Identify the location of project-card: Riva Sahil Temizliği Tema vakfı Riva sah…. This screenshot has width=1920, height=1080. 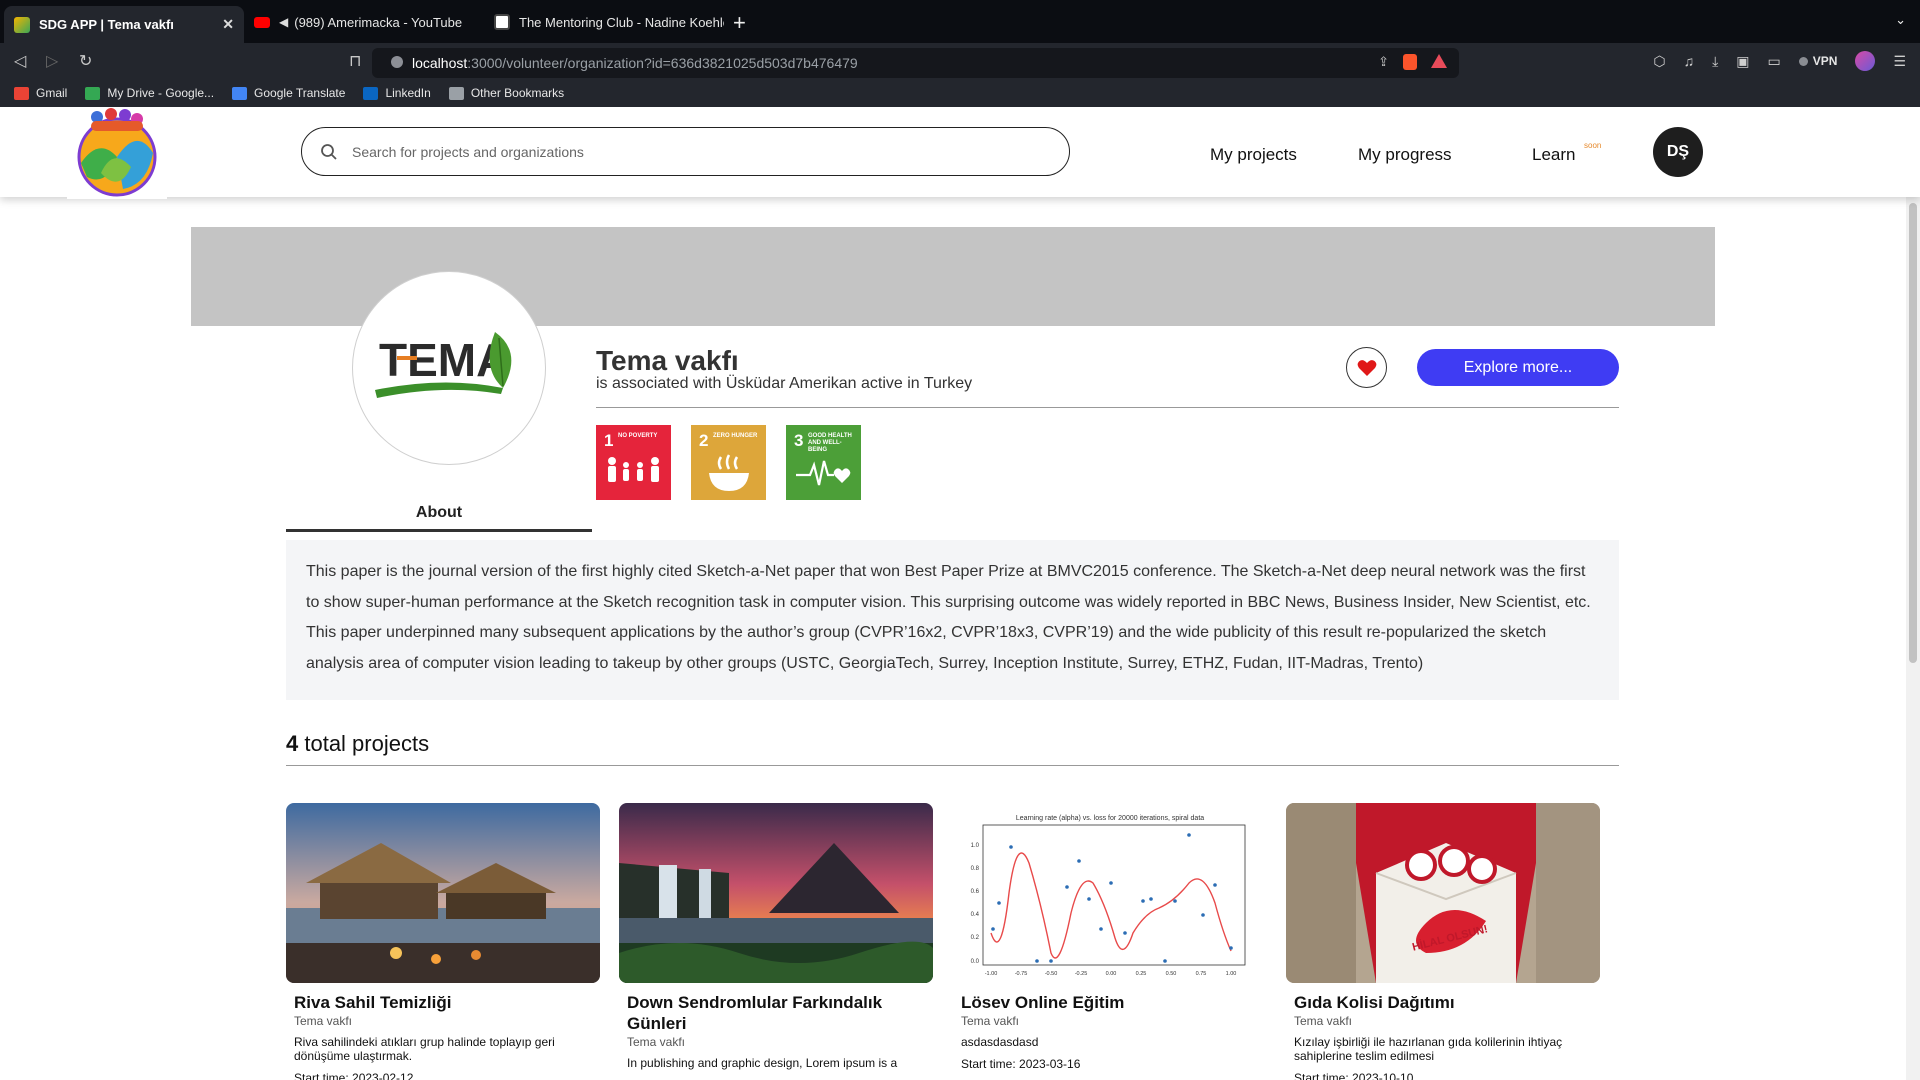
(443, 941).